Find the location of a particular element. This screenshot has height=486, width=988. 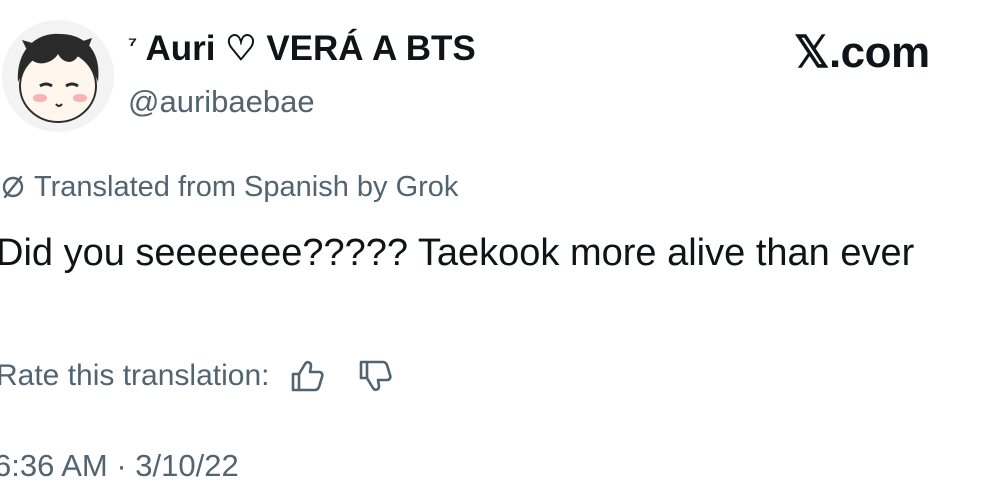

rate-translation: Rate this translation: is located at coordinates (197, 376).